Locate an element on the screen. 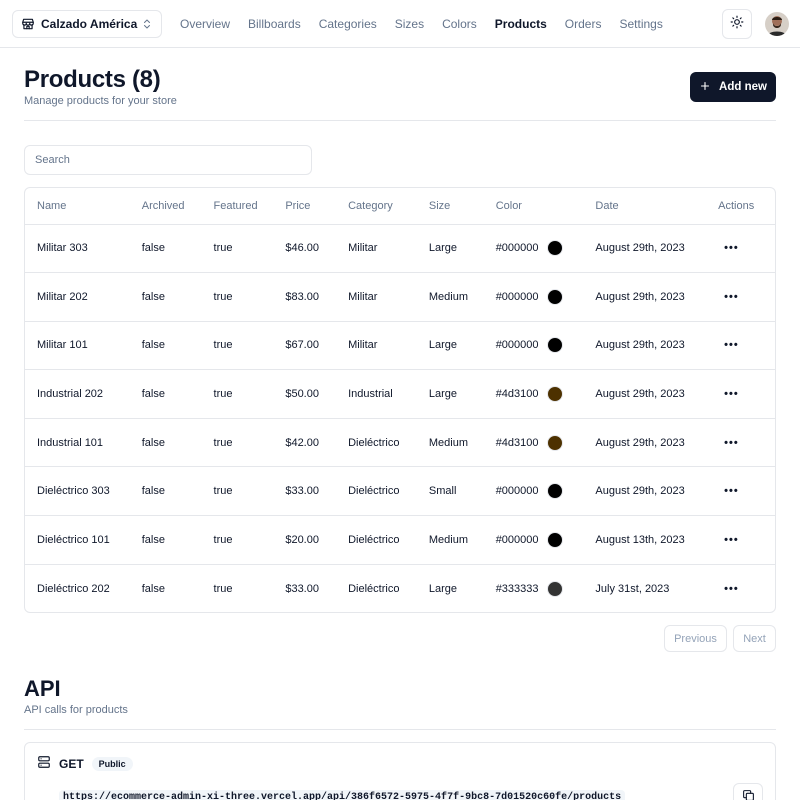 This screenshot has width=800, height=800. cell-color: #4d3100 is located at coordinates (534, 442).